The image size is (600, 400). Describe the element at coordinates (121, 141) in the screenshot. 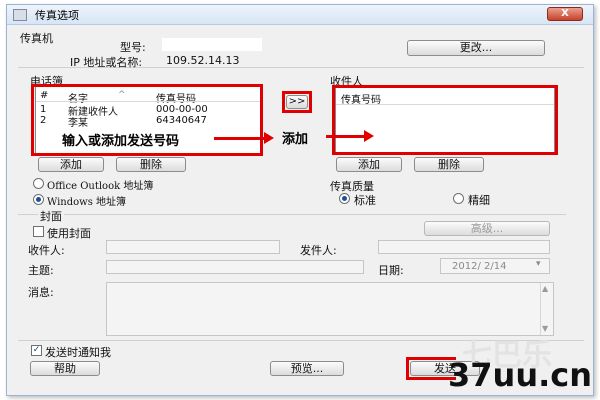

I see `phonebook-annotation: 输入或添加发送号码` at that location.